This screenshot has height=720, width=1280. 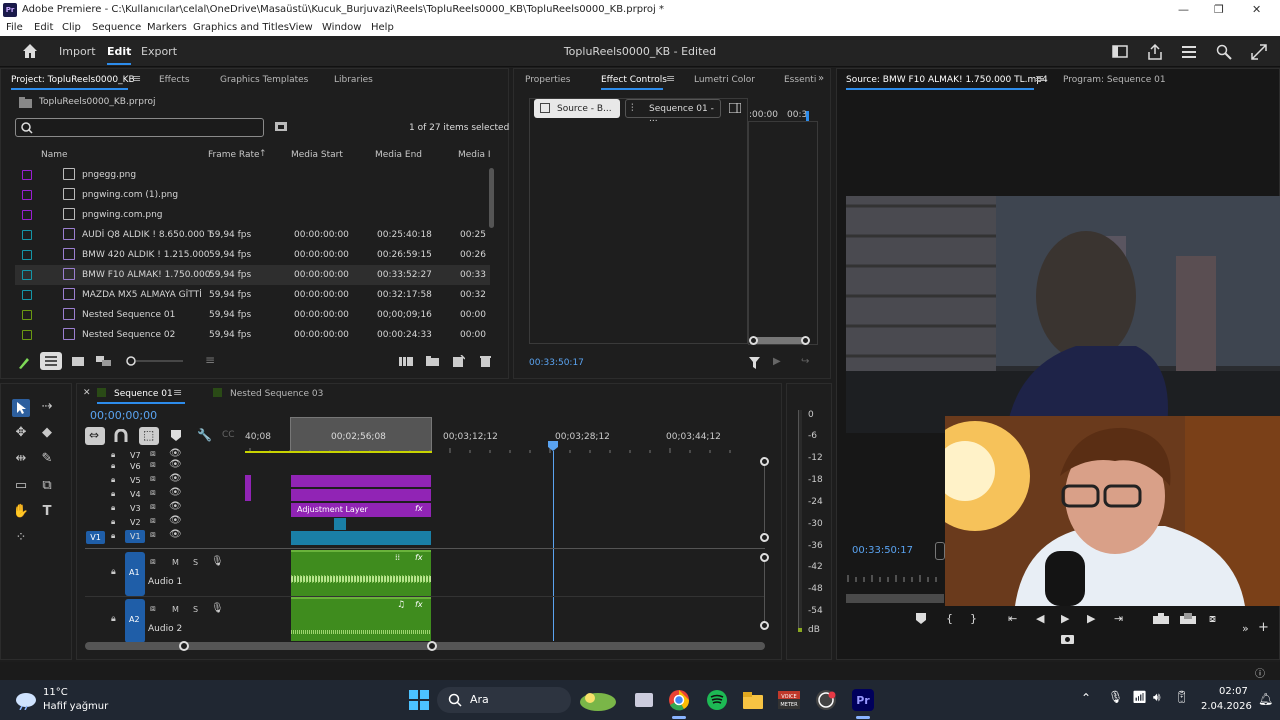 What do you see at coordinates (1226, 706) in the screenshot?
I see `clock-date: 2.04.2026` at bounding box center [1226, 706].